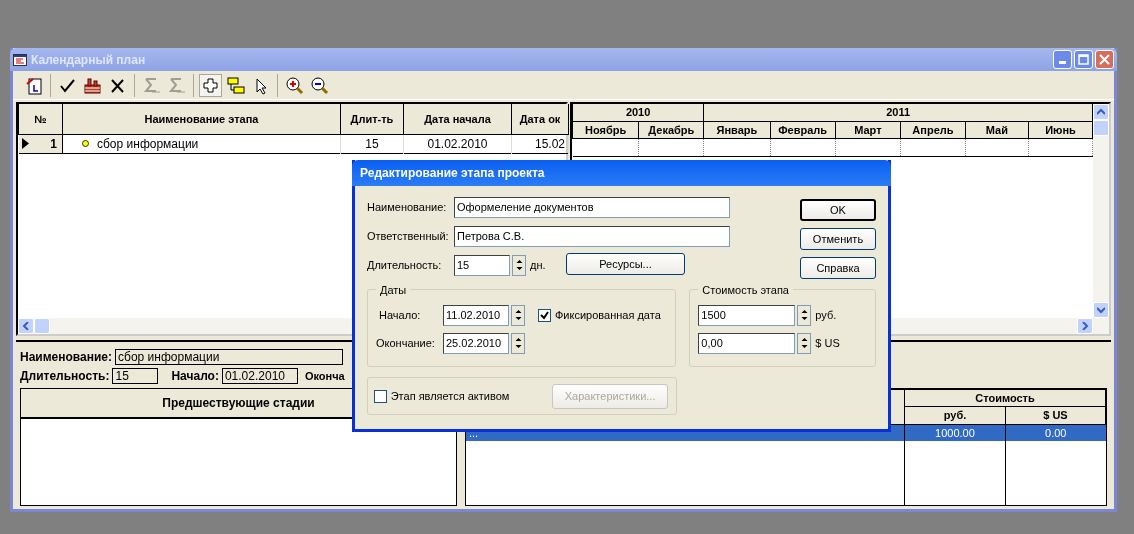 The width and height of the screenshot is (1134, 534). Describe the element at coordinates (324, 376) in the screenshot. I see `field-label: Оконча` at that location.